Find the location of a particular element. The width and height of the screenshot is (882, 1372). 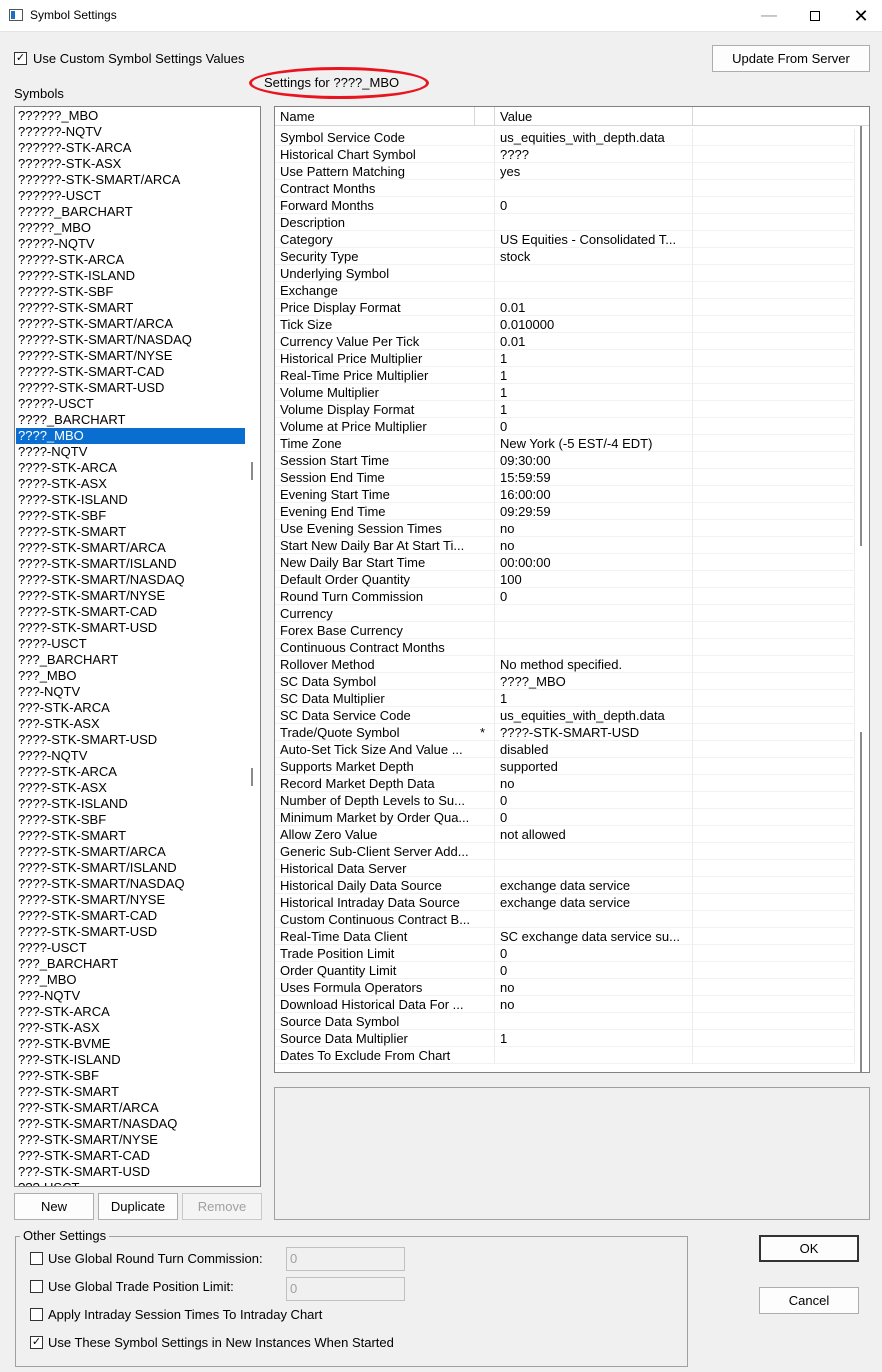

grid-cell-value: supported is located at coordinates (594, 766).